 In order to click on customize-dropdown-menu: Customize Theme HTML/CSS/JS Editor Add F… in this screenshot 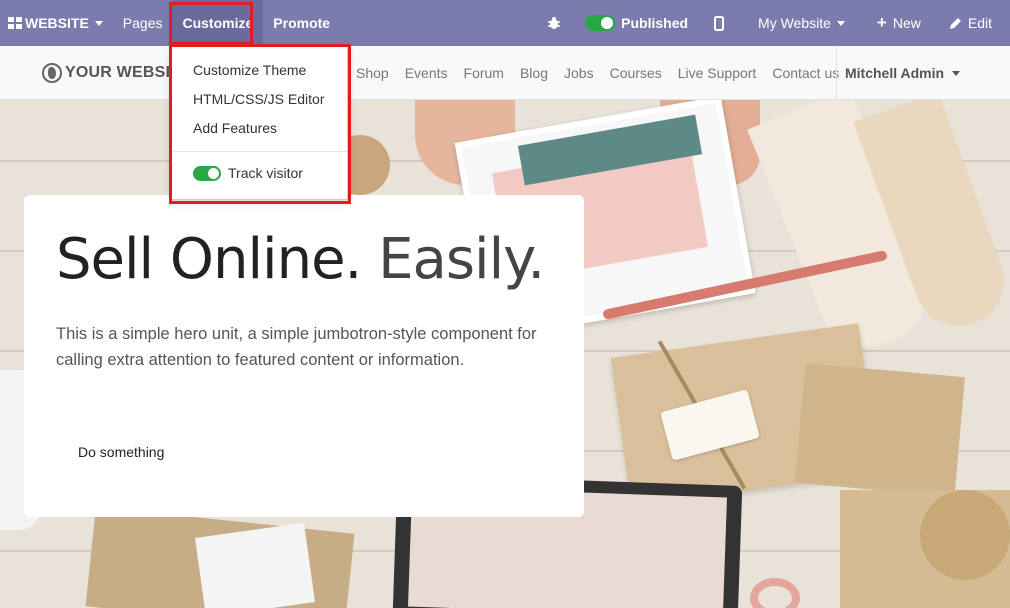, I will do `click(259, 123)`.